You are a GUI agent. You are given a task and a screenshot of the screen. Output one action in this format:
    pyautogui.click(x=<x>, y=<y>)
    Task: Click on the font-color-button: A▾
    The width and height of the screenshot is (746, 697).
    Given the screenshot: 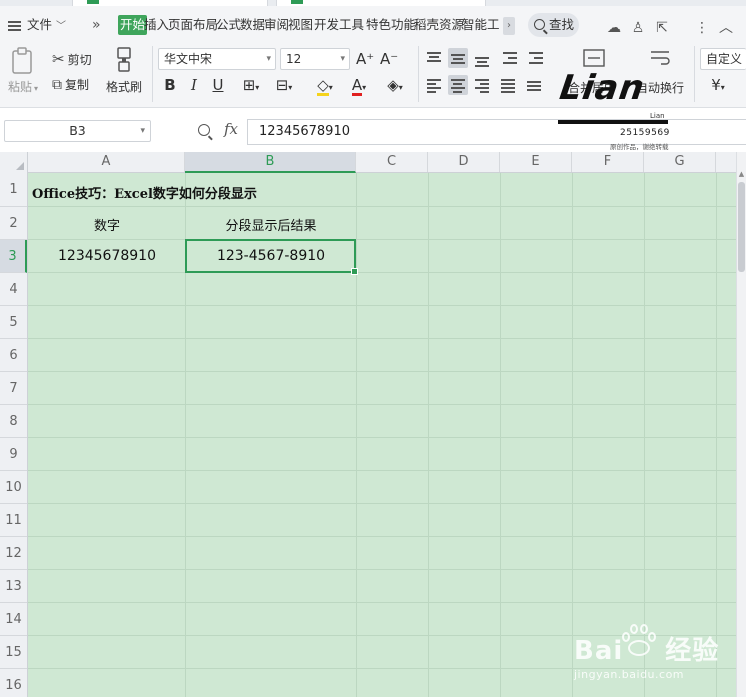 What is the action you would take?
    pyautogui.click(x=359, y=85)
    